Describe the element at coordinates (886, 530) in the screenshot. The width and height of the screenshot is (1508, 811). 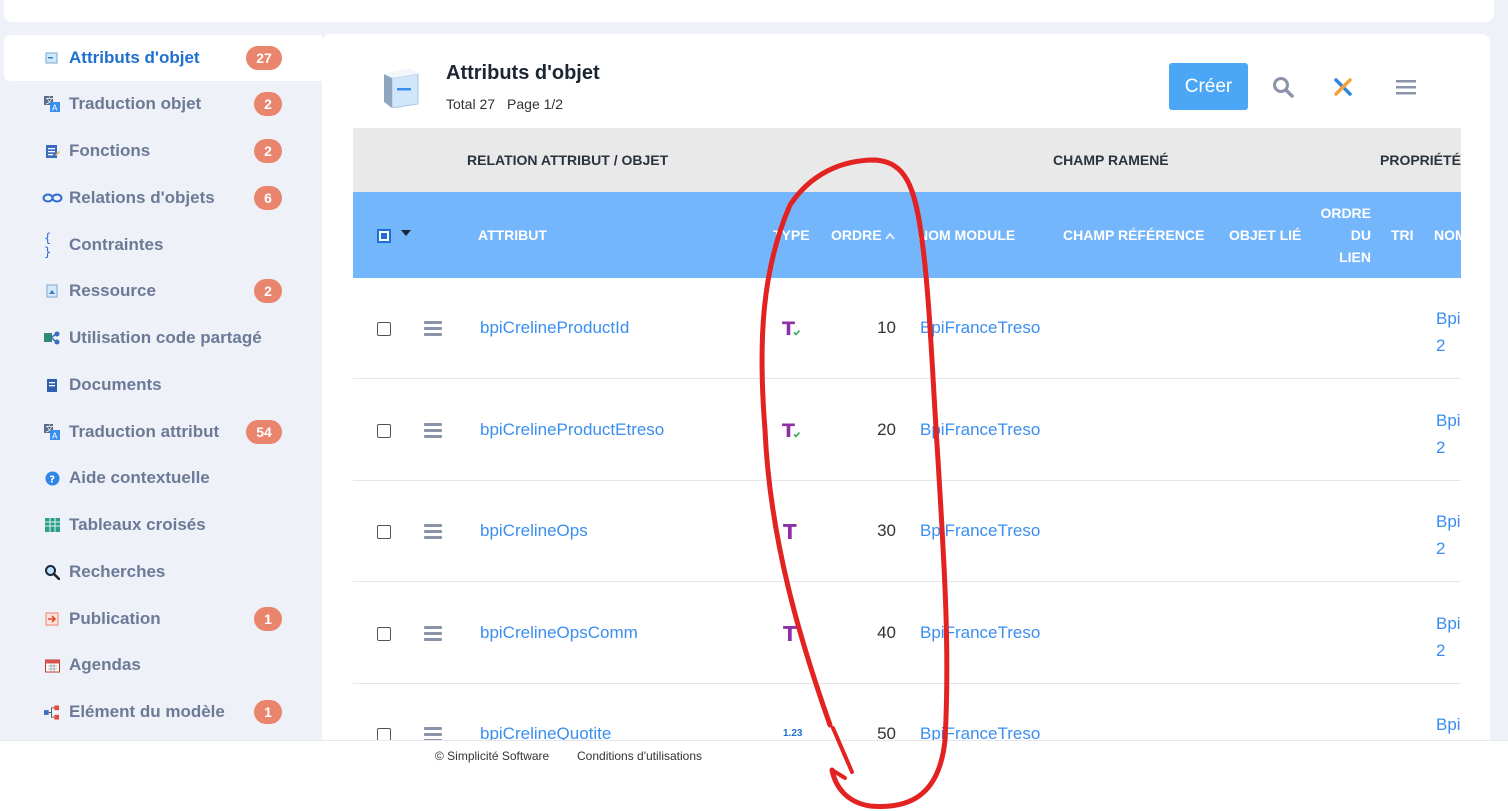
I see `order-value: 30` at that location.